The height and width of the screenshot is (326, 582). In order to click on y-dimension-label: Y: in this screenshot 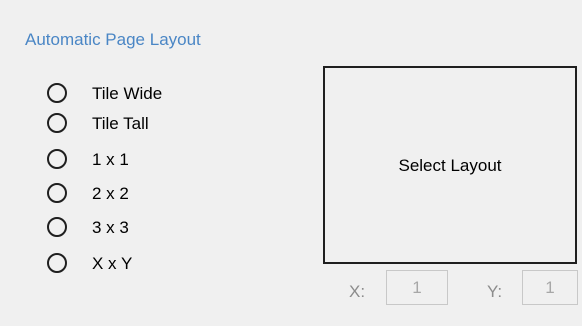, I will do `click(495, 291)`.